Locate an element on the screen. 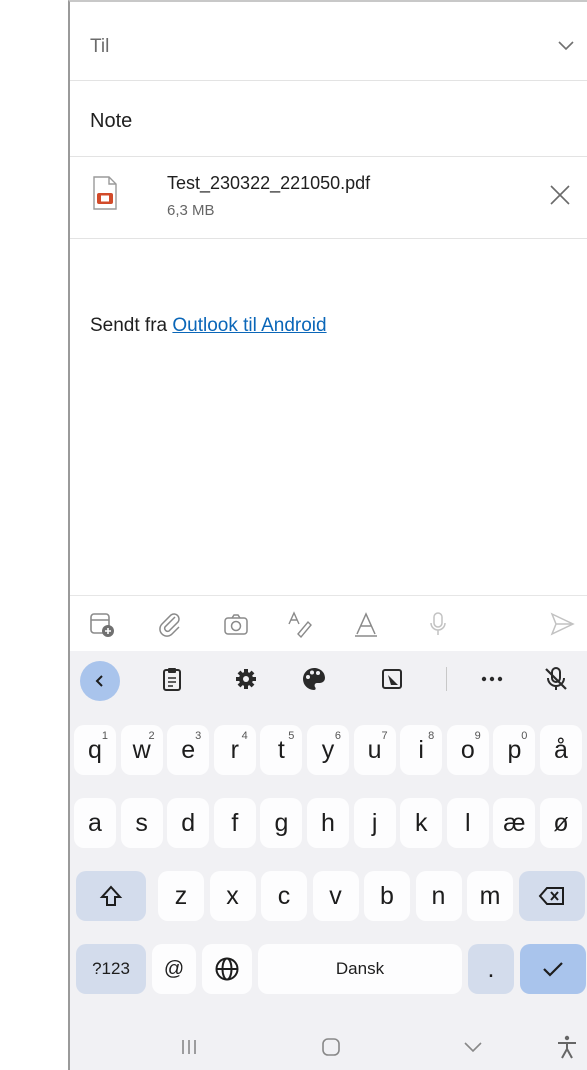 The image size is (587, 1070). key-r3-2: c is located at coordinates (284, 896).